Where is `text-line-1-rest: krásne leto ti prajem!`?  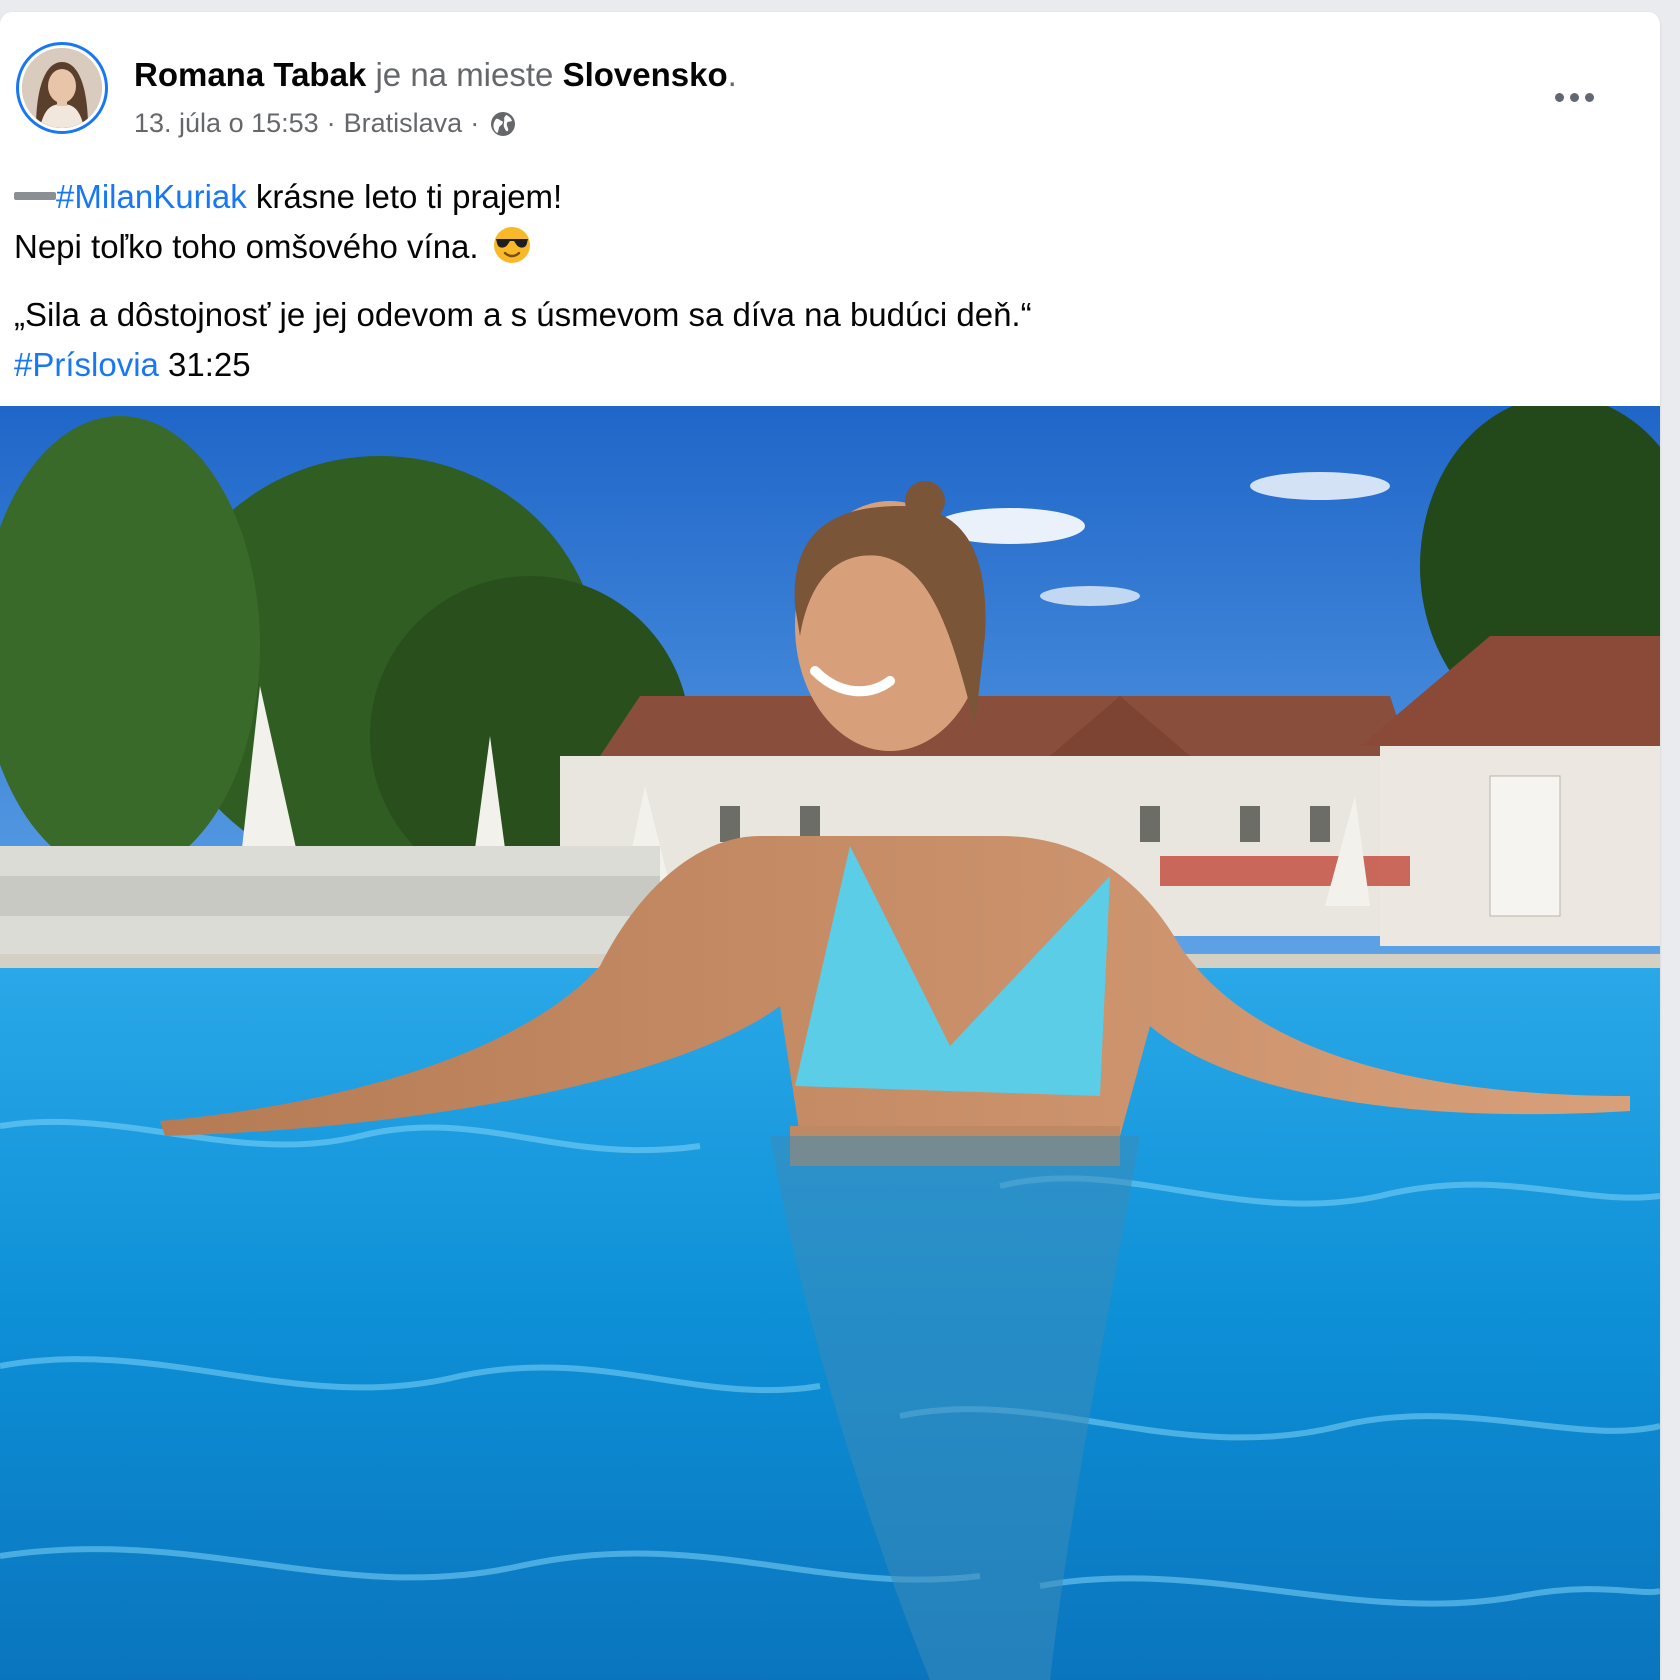 text-line-1-rest: krásne leto ti prajem! is located at coordinates (404, 196).